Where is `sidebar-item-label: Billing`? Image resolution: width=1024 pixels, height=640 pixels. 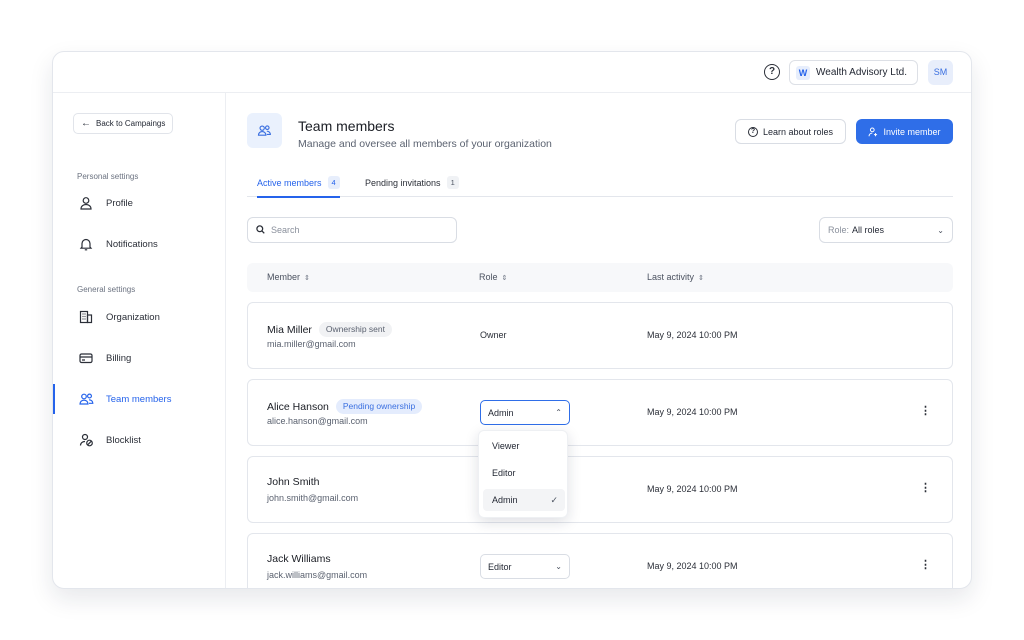 sidebar-item-label: Billing is located at coordinates (119, 358).